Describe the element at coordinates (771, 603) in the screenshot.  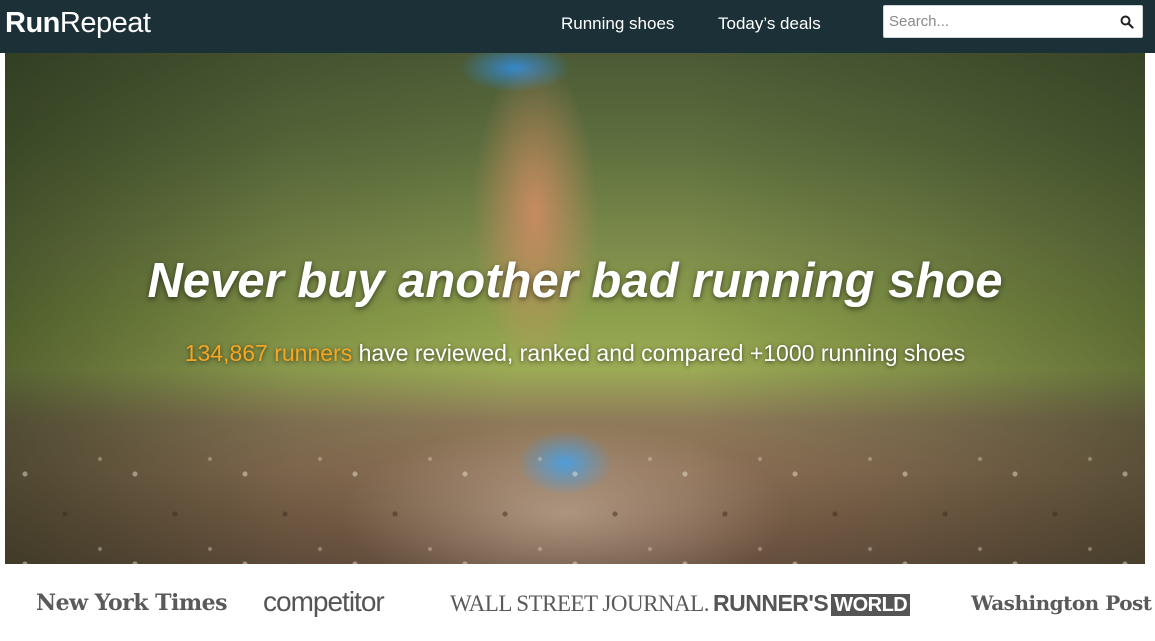
I see `runners-world-logo-part1: RUNNER'S` at that location.